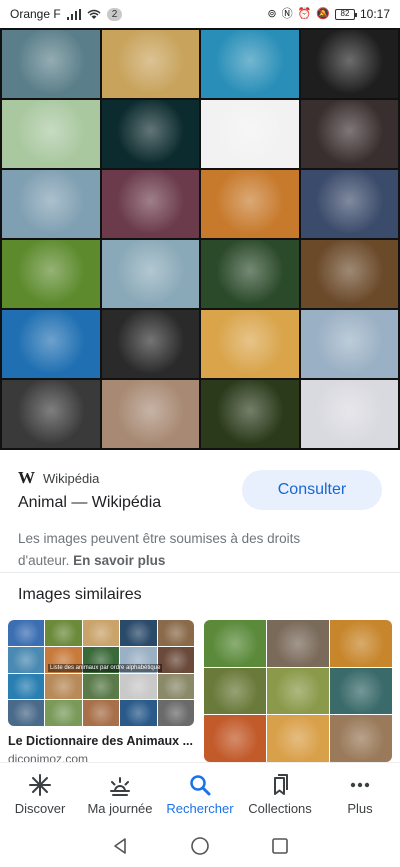  I want to click on wifi-icon, so click(94, 14).